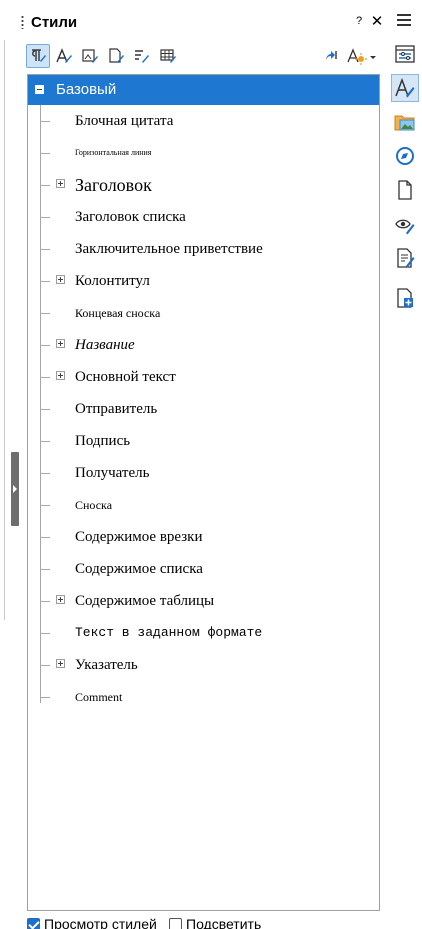 The height and width of the screenshot is (929, 422). What do you see at coordinates (39, 89) in the screenshot?
I see `collapse-toggle-icon` at bounding box center [39, 89].